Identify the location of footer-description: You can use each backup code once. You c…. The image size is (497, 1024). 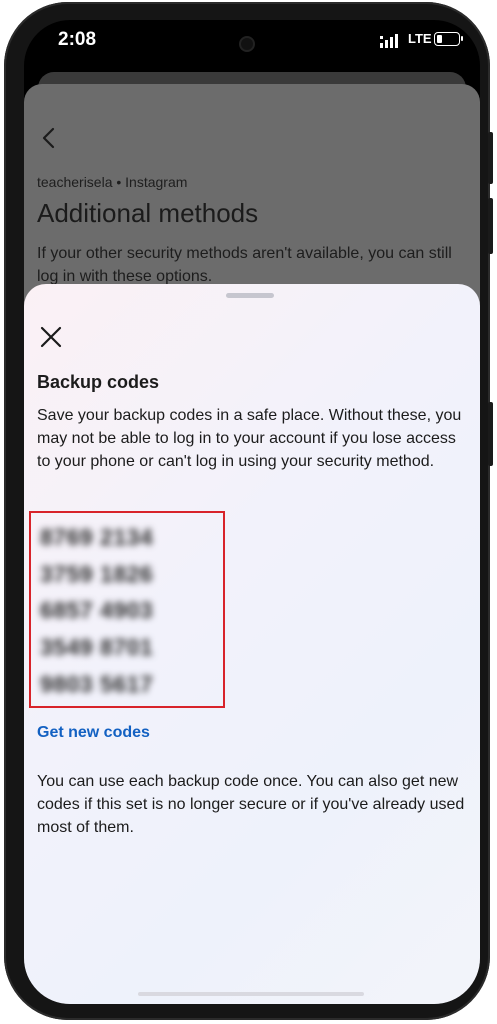
(251, 804).